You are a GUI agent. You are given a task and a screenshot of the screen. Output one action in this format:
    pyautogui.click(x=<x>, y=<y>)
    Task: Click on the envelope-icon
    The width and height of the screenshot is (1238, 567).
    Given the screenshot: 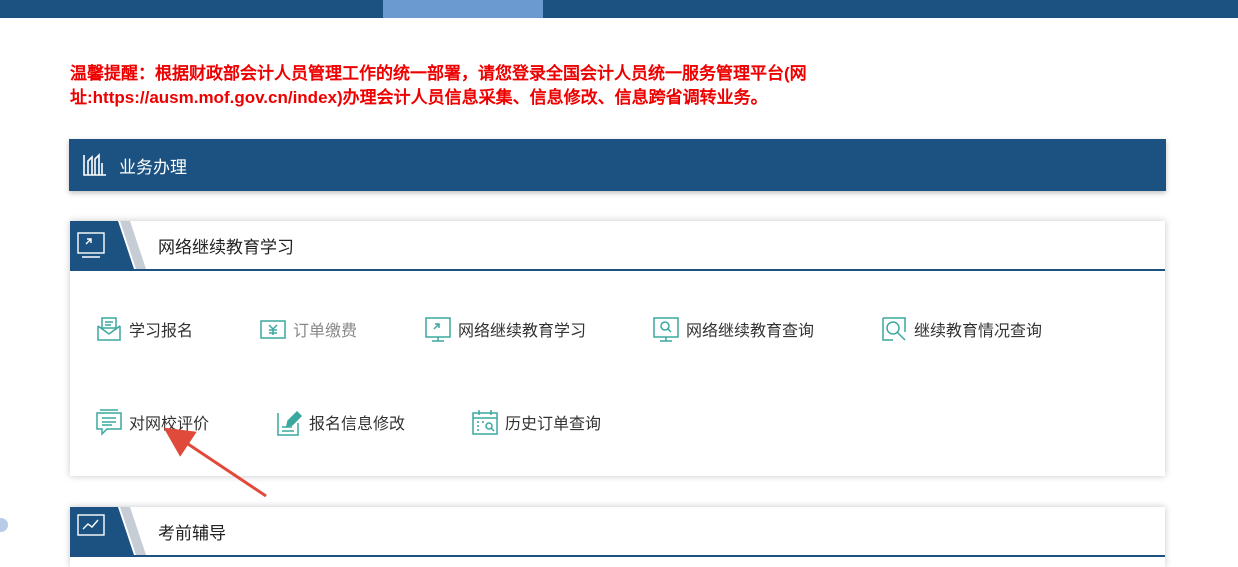 What is the action you would take?
    pyautogui.click(x=109, y=329)
    